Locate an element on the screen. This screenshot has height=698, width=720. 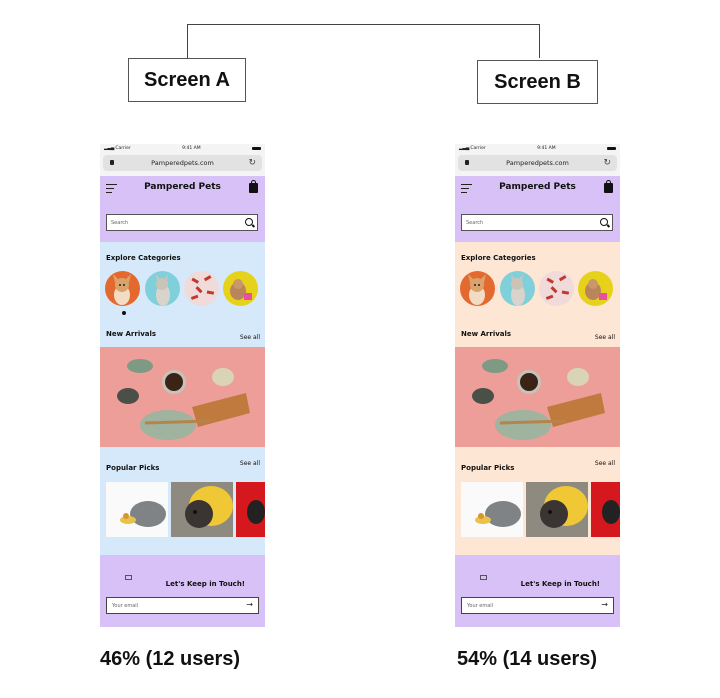
screen-a-label: Screen A is located at coordinates (187, 80).